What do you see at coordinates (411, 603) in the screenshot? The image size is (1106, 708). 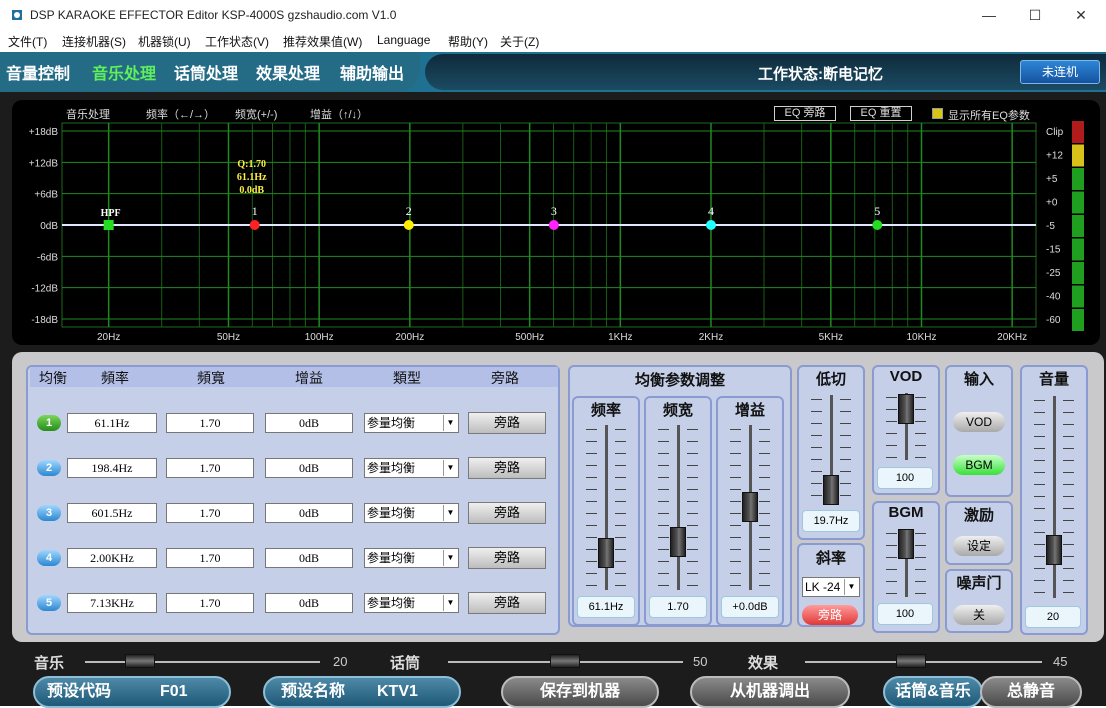 I see `eq-band-5-type-select: 参量均衡 ▼` at bounding box center [411, 603].